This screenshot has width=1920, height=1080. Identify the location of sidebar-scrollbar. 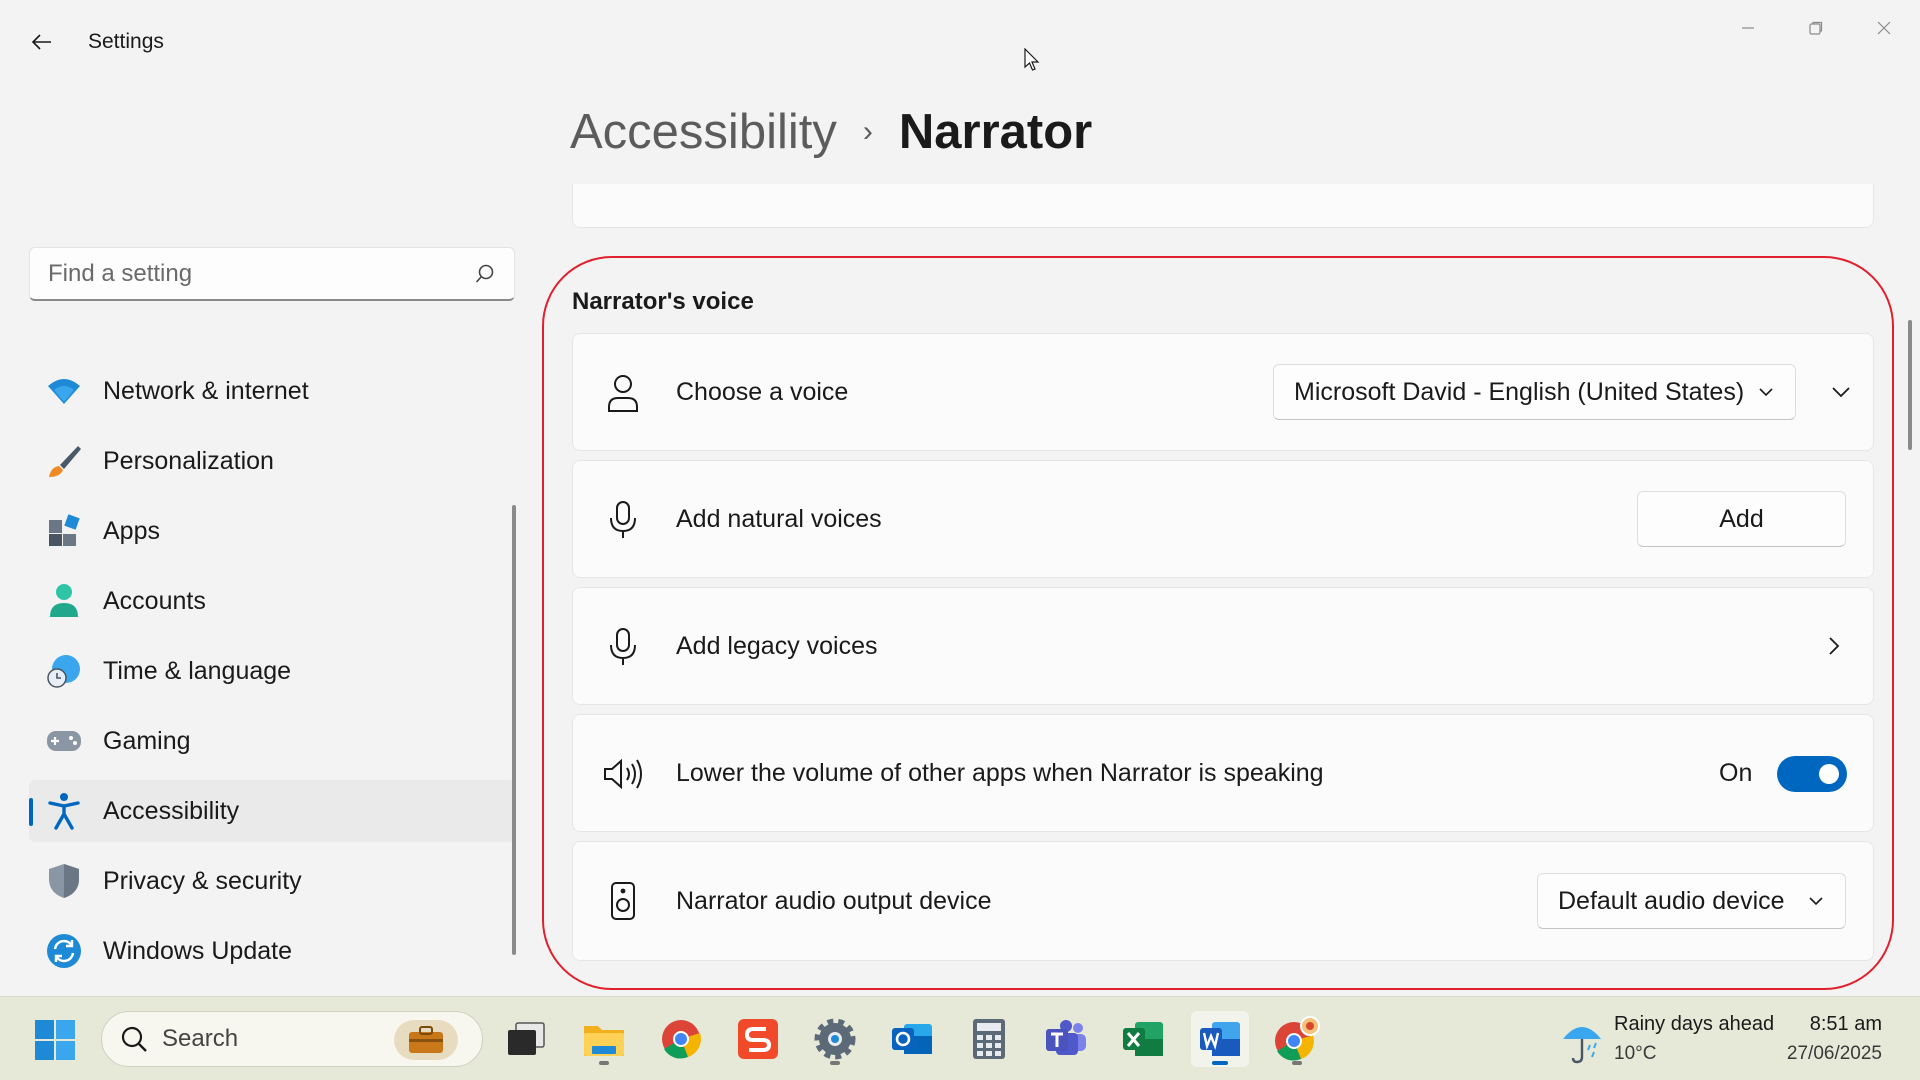
(514, 730).